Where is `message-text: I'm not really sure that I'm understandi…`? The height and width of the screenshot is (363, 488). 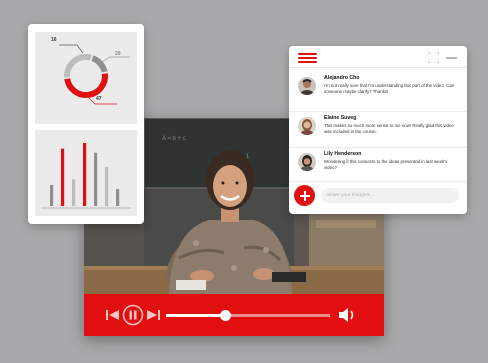
message-text: I'm not really sure that I'm understandi… is located at coordinates (389, 88).